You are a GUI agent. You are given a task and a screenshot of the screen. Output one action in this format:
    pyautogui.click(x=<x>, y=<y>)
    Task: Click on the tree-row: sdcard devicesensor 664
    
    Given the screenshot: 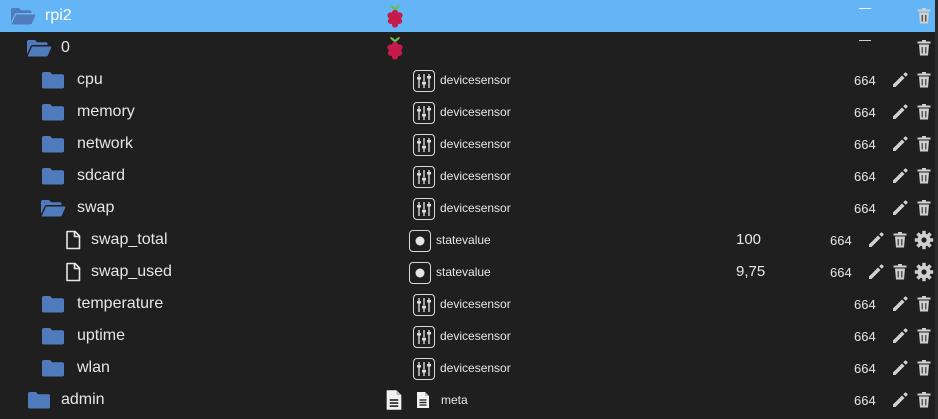 What is the action you would take?
    pyautogui.click(x=469, y=176)
    